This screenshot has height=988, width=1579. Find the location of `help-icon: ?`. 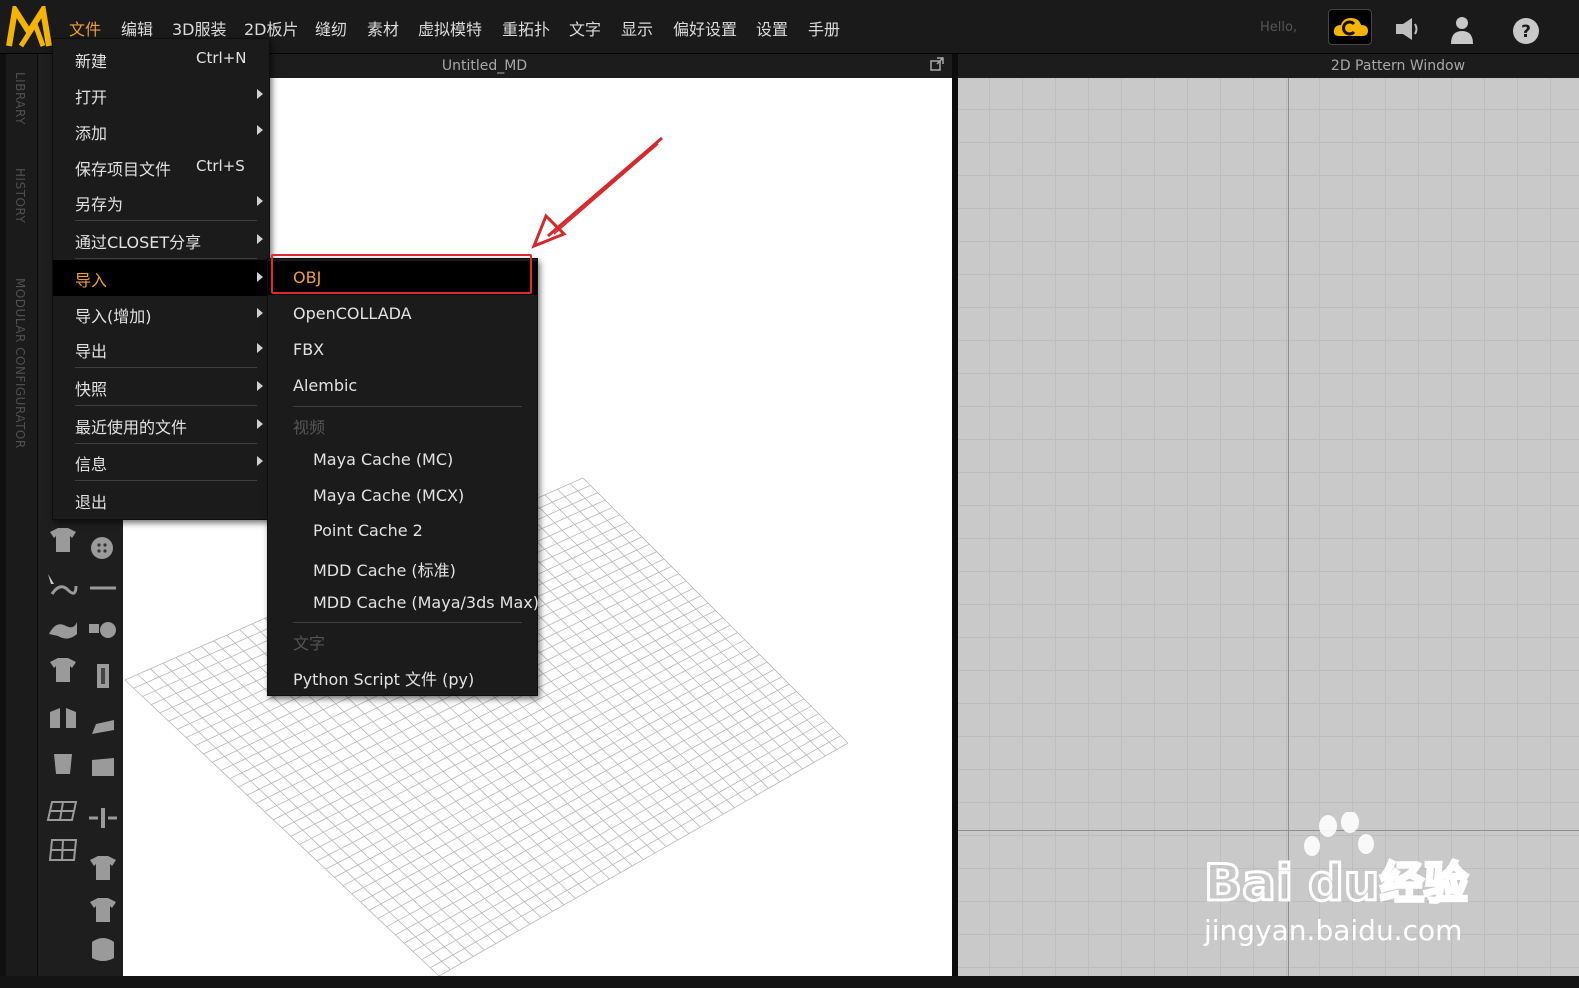

help-icon: ? is located at coordinates (1526, 31).